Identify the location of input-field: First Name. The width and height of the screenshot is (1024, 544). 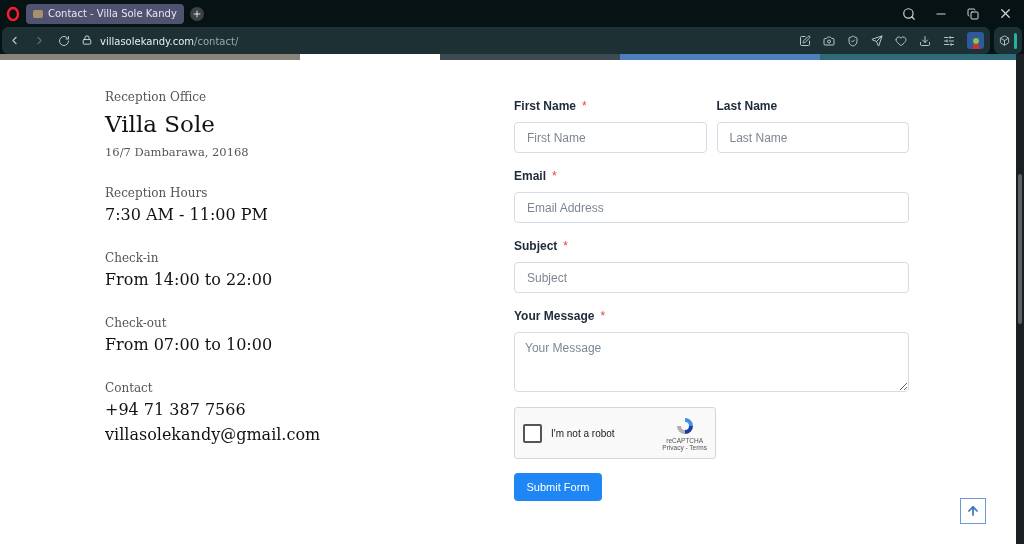
(610, 137).